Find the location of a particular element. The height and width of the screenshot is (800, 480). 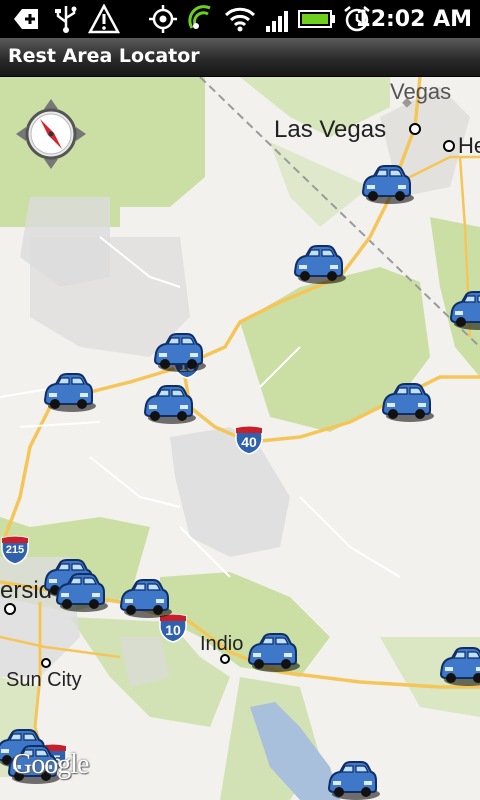

map-label-henderson: He is located at coordinates (469, 145).